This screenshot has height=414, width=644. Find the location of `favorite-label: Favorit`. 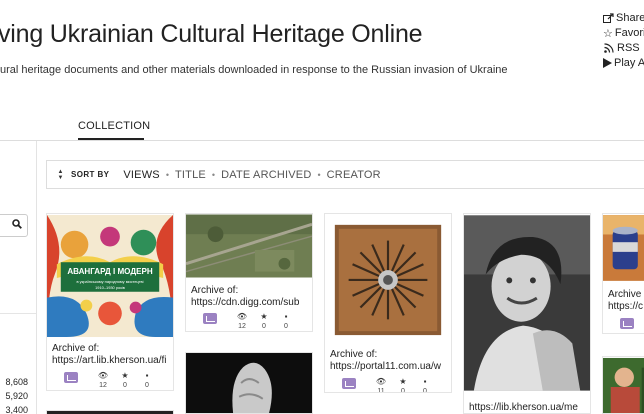

favorite-label: Favorit is located at coordinates (629, 33).